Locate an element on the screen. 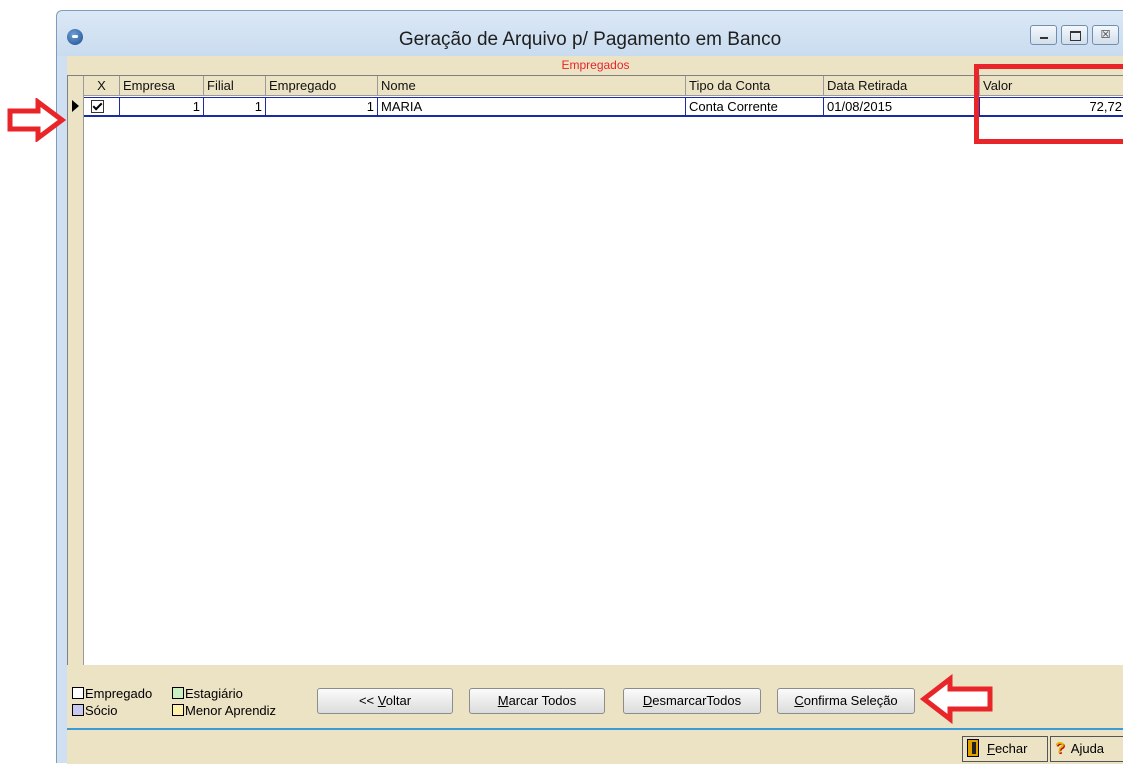  column-header-empresa: Empresa is located at coordinates (162, 86).